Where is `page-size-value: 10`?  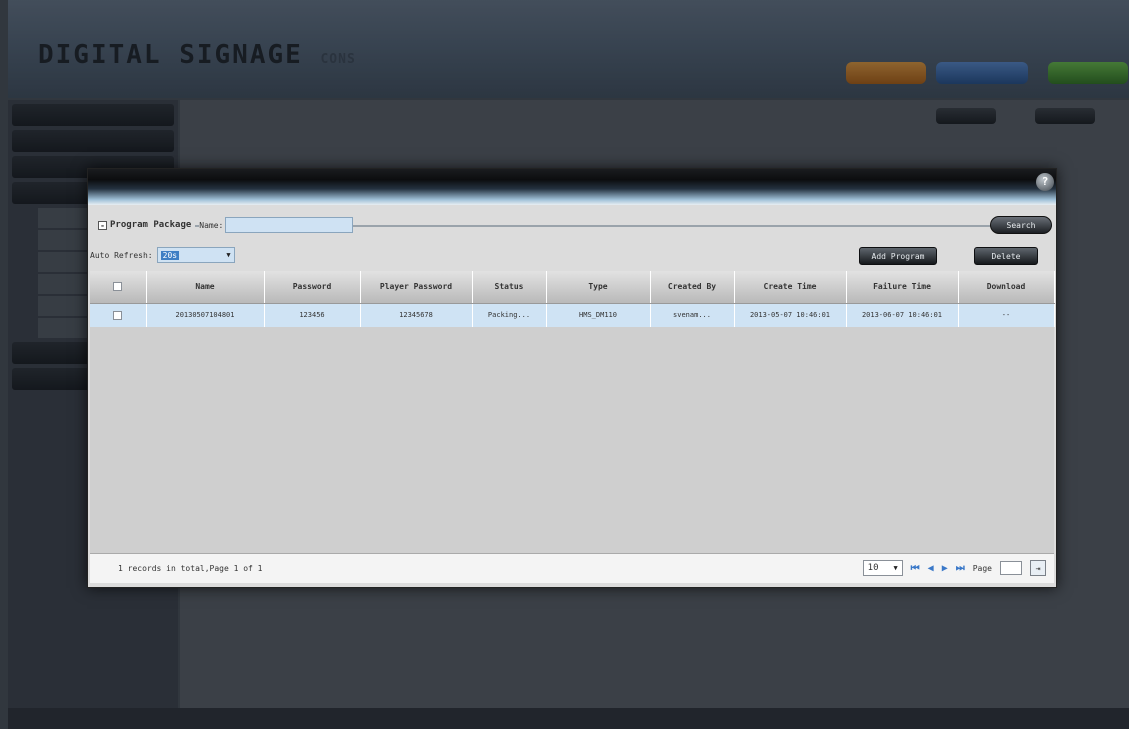 page-size-value: 10 is located at coordinates (873, 568).